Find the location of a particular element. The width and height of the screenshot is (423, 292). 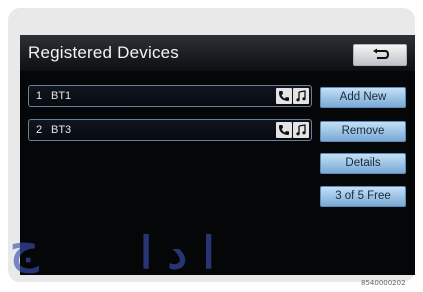

device-row-bt3: 2 BT3 is located at coordinates (170, 130).